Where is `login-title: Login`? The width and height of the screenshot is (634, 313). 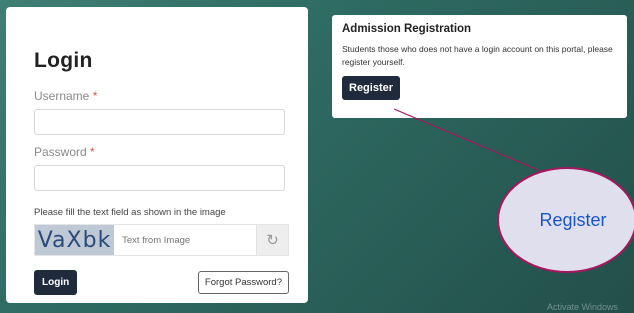
login-title: Login is located at coordinates (63, 60).